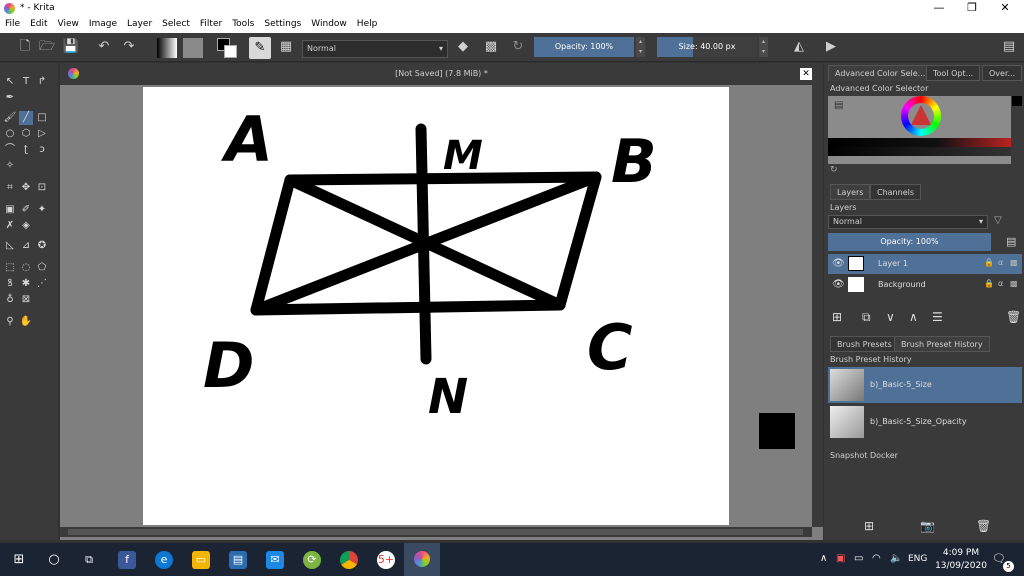 The width and height of the screenshot is (1024, 576). Describe the element at coordinates (917, 559) in the screenshot. I see `language-indicator: ENG` at that location.